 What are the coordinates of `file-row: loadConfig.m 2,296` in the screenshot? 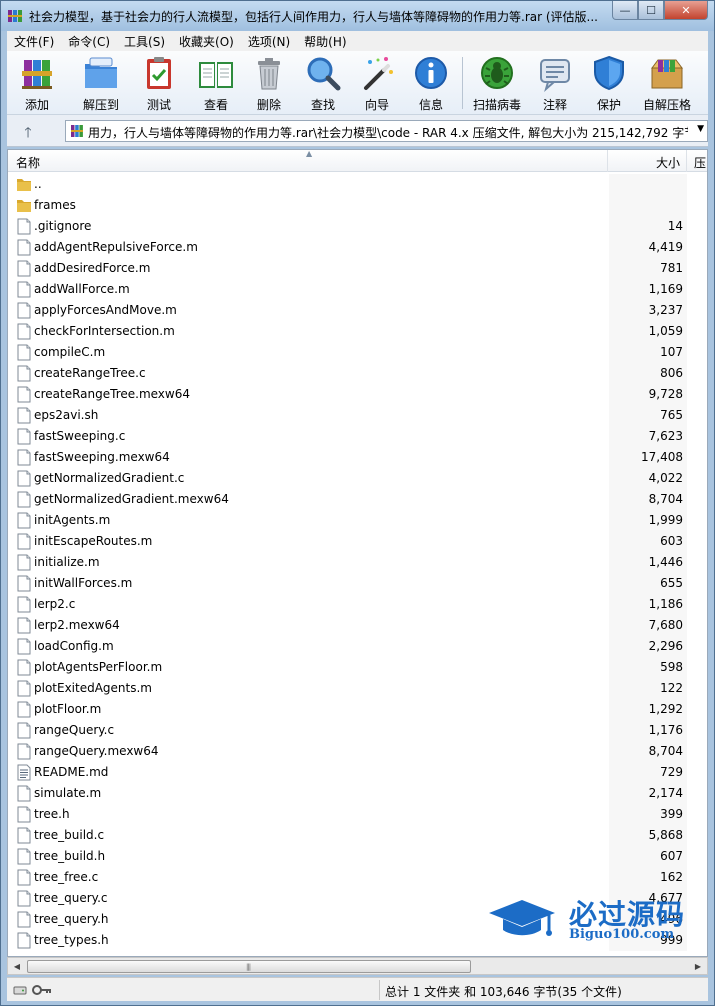 It's located at (357, 646).